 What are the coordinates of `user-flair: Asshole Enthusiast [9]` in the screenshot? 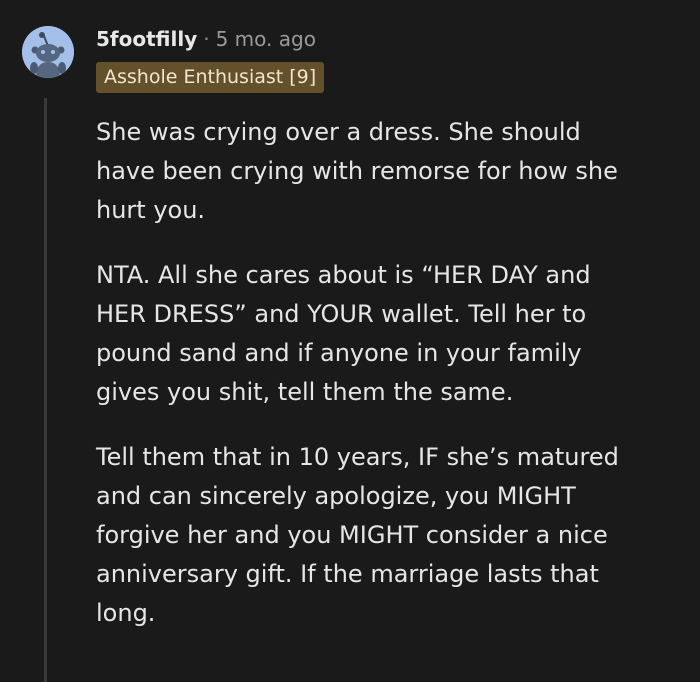 It's located at (210, 77).